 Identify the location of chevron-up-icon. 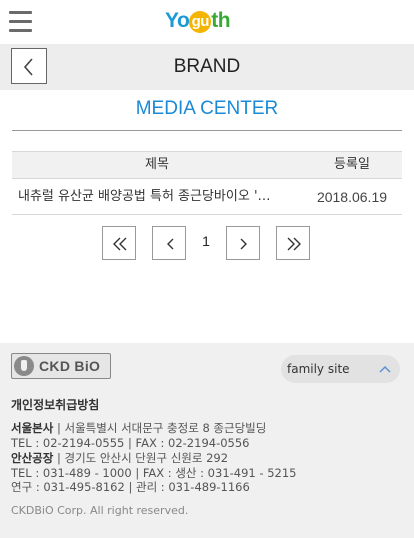
(385, 369).